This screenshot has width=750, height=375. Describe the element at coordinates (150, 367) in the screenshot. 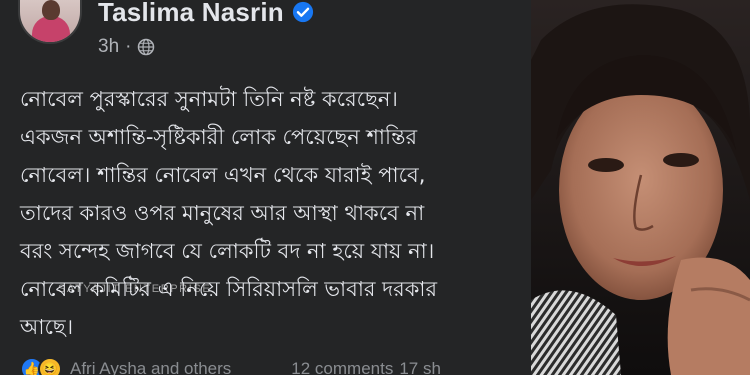

I see `reacted-by-link: Afri Aysha and others` at that location.